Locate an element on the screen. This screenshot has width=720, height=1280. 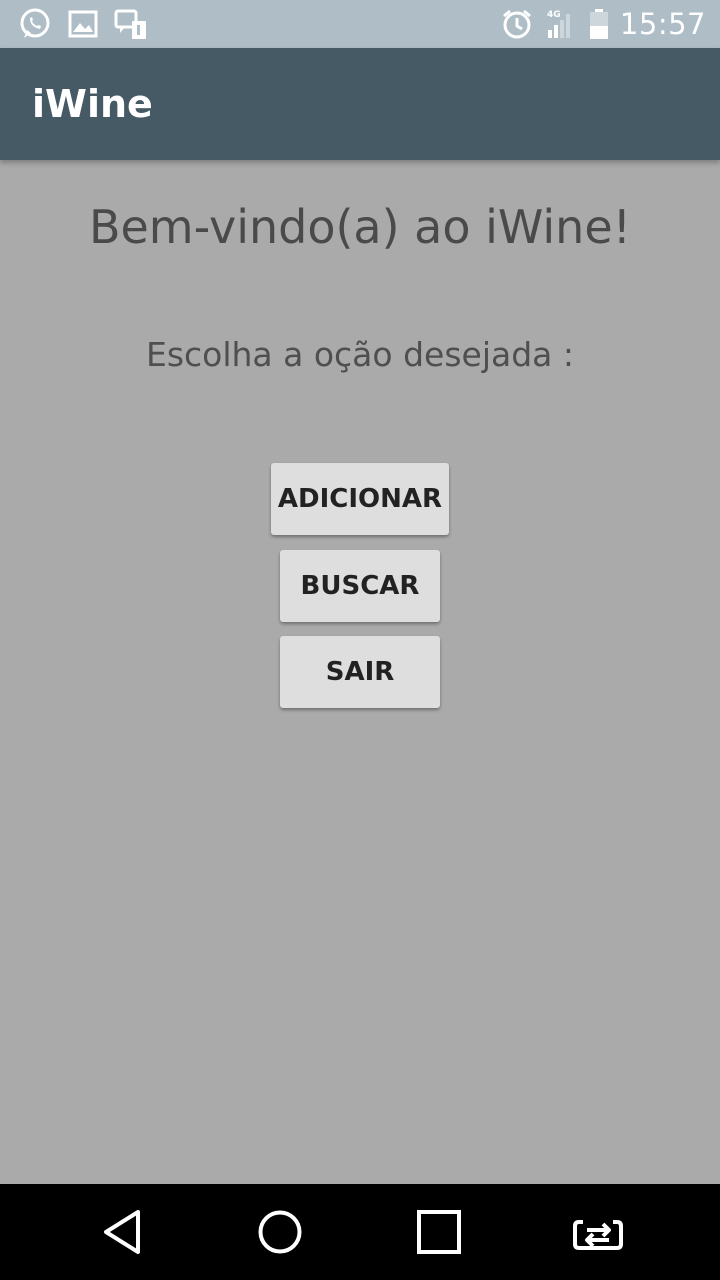
network-type-label: 4G is located at coordinates (554, 15).